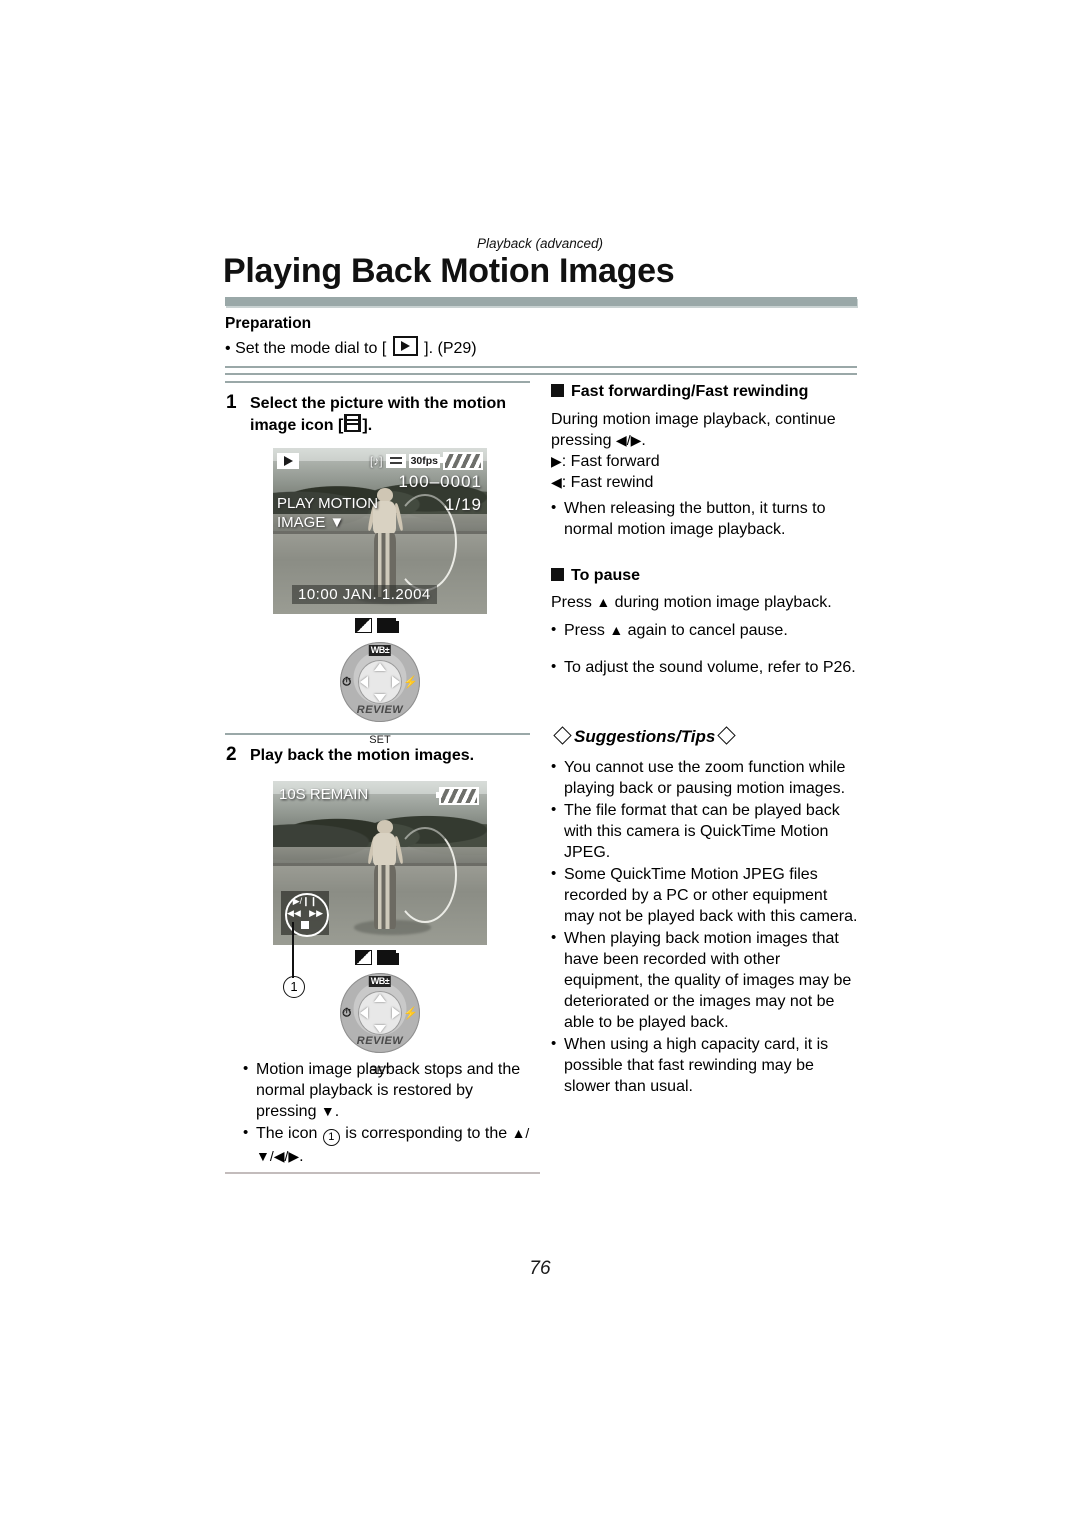  I want to click on fast-forward-key-list: ▶: Fast forward ◀: Fast rewind, so click(706, 472).